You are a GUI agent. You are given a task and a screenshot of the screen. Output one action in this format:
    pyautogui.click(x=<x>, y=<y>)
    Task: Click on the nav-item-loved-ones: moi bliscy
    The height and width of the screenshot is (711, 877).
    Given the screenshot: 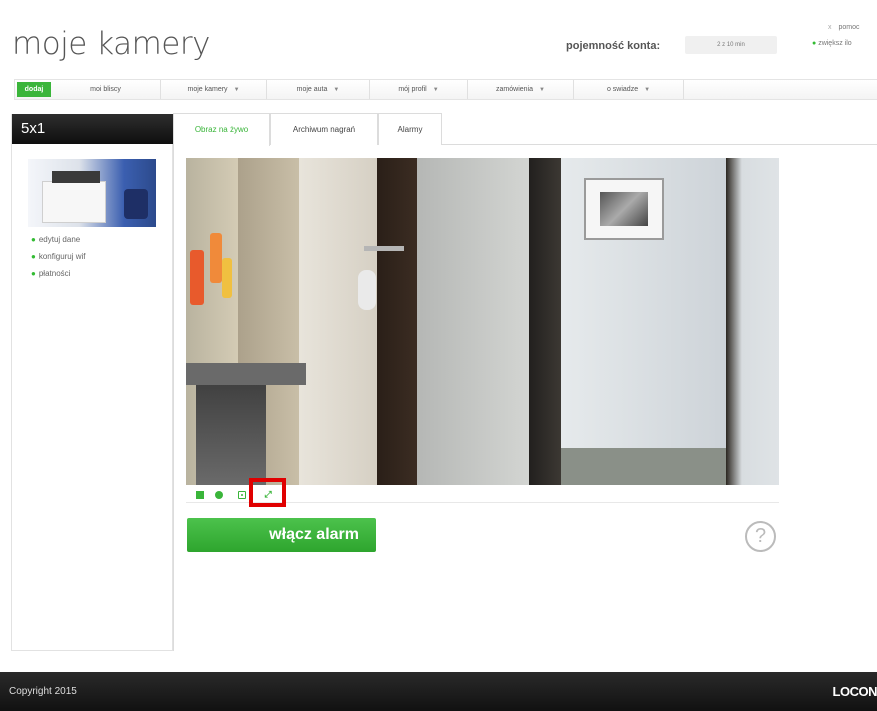 What is the action you would take?
    pyautogui.click(x=106, y=89)
    